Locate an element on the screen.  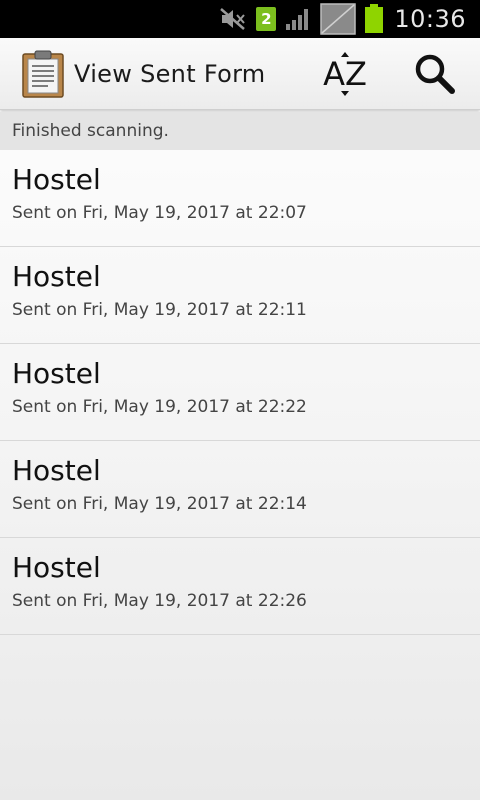
action-bar: View Sent Form AZ is located at coordinates (240, 74).